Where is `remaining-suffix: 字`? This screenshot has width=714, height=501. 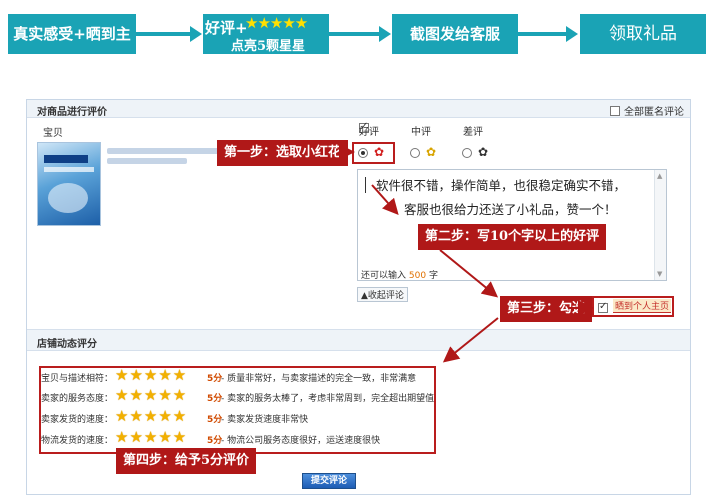 remaining-suffix: 字 is located at coordinates (433, 276).